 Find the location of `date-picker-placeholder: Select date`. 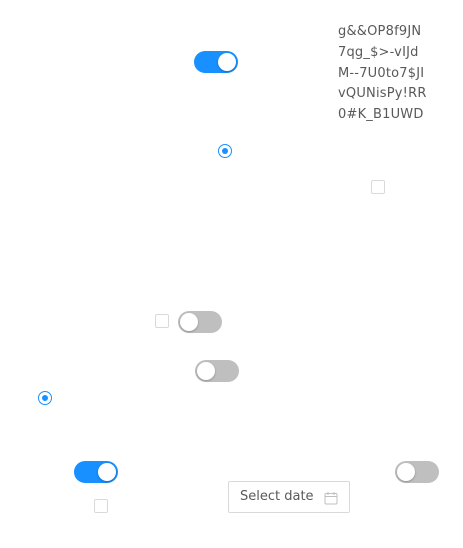

date-picker-placeholder: Select date is located at coordinates (277, 496).